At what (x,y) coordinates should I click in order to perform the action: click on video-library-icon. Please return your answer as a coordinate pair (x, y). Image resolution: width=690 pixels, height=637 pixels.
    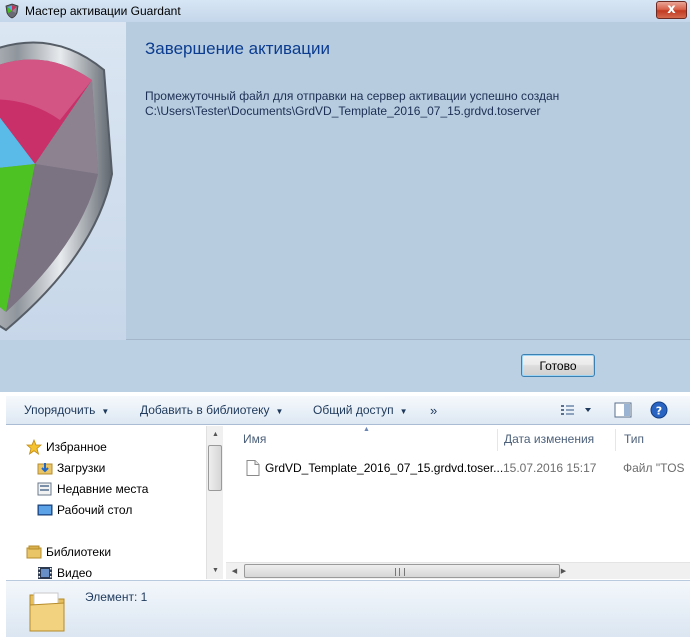
    Looking at the image, I should click on (45, 573).